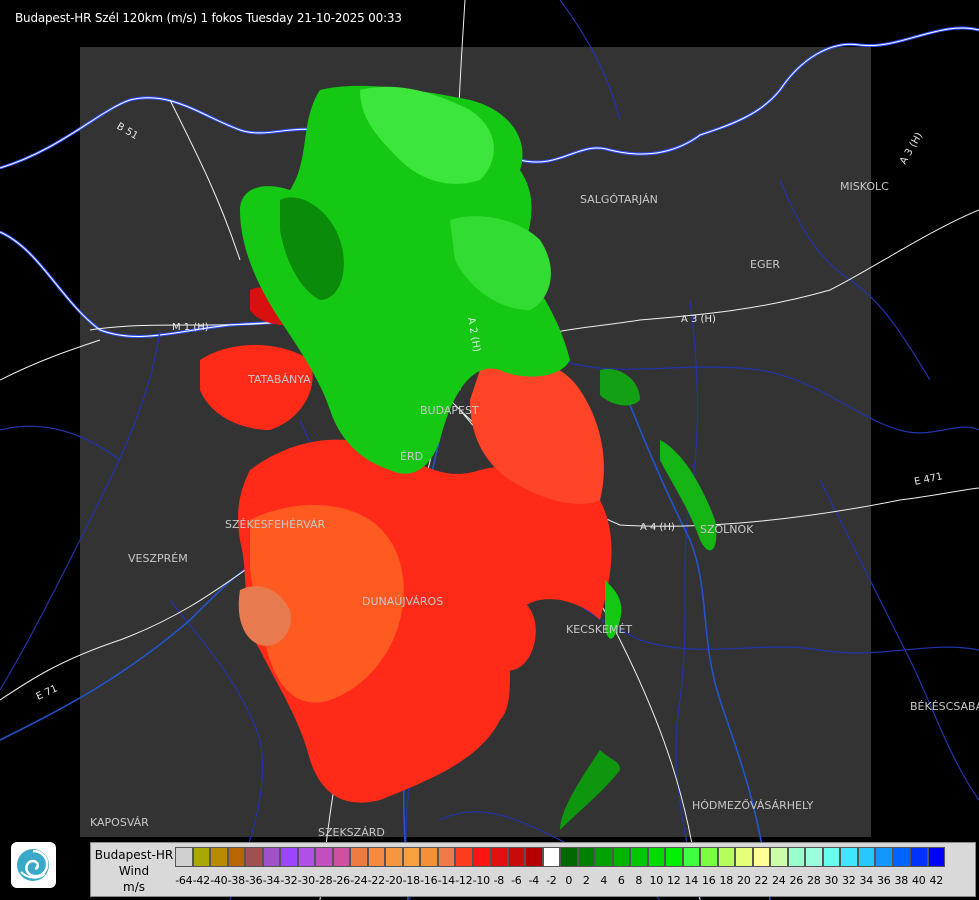 The image size is (979, 900). What do you see at coordinates (726, 880) in the screenshot?
I see `legend-tick-label: 18` at bounding box center [726, 880].